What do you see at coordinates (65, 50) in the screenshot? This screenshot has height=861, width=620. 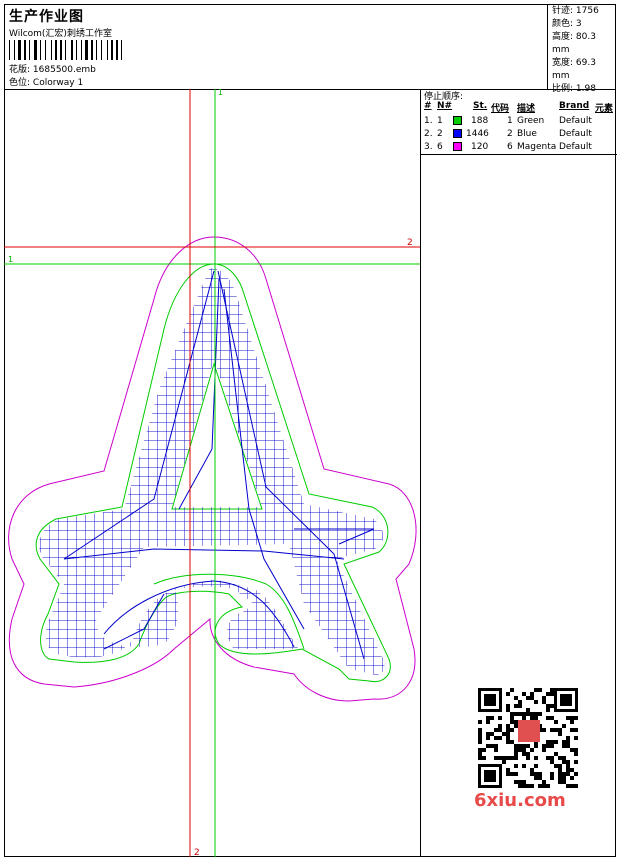 I see `barcode` at bounding box center [65, 50].